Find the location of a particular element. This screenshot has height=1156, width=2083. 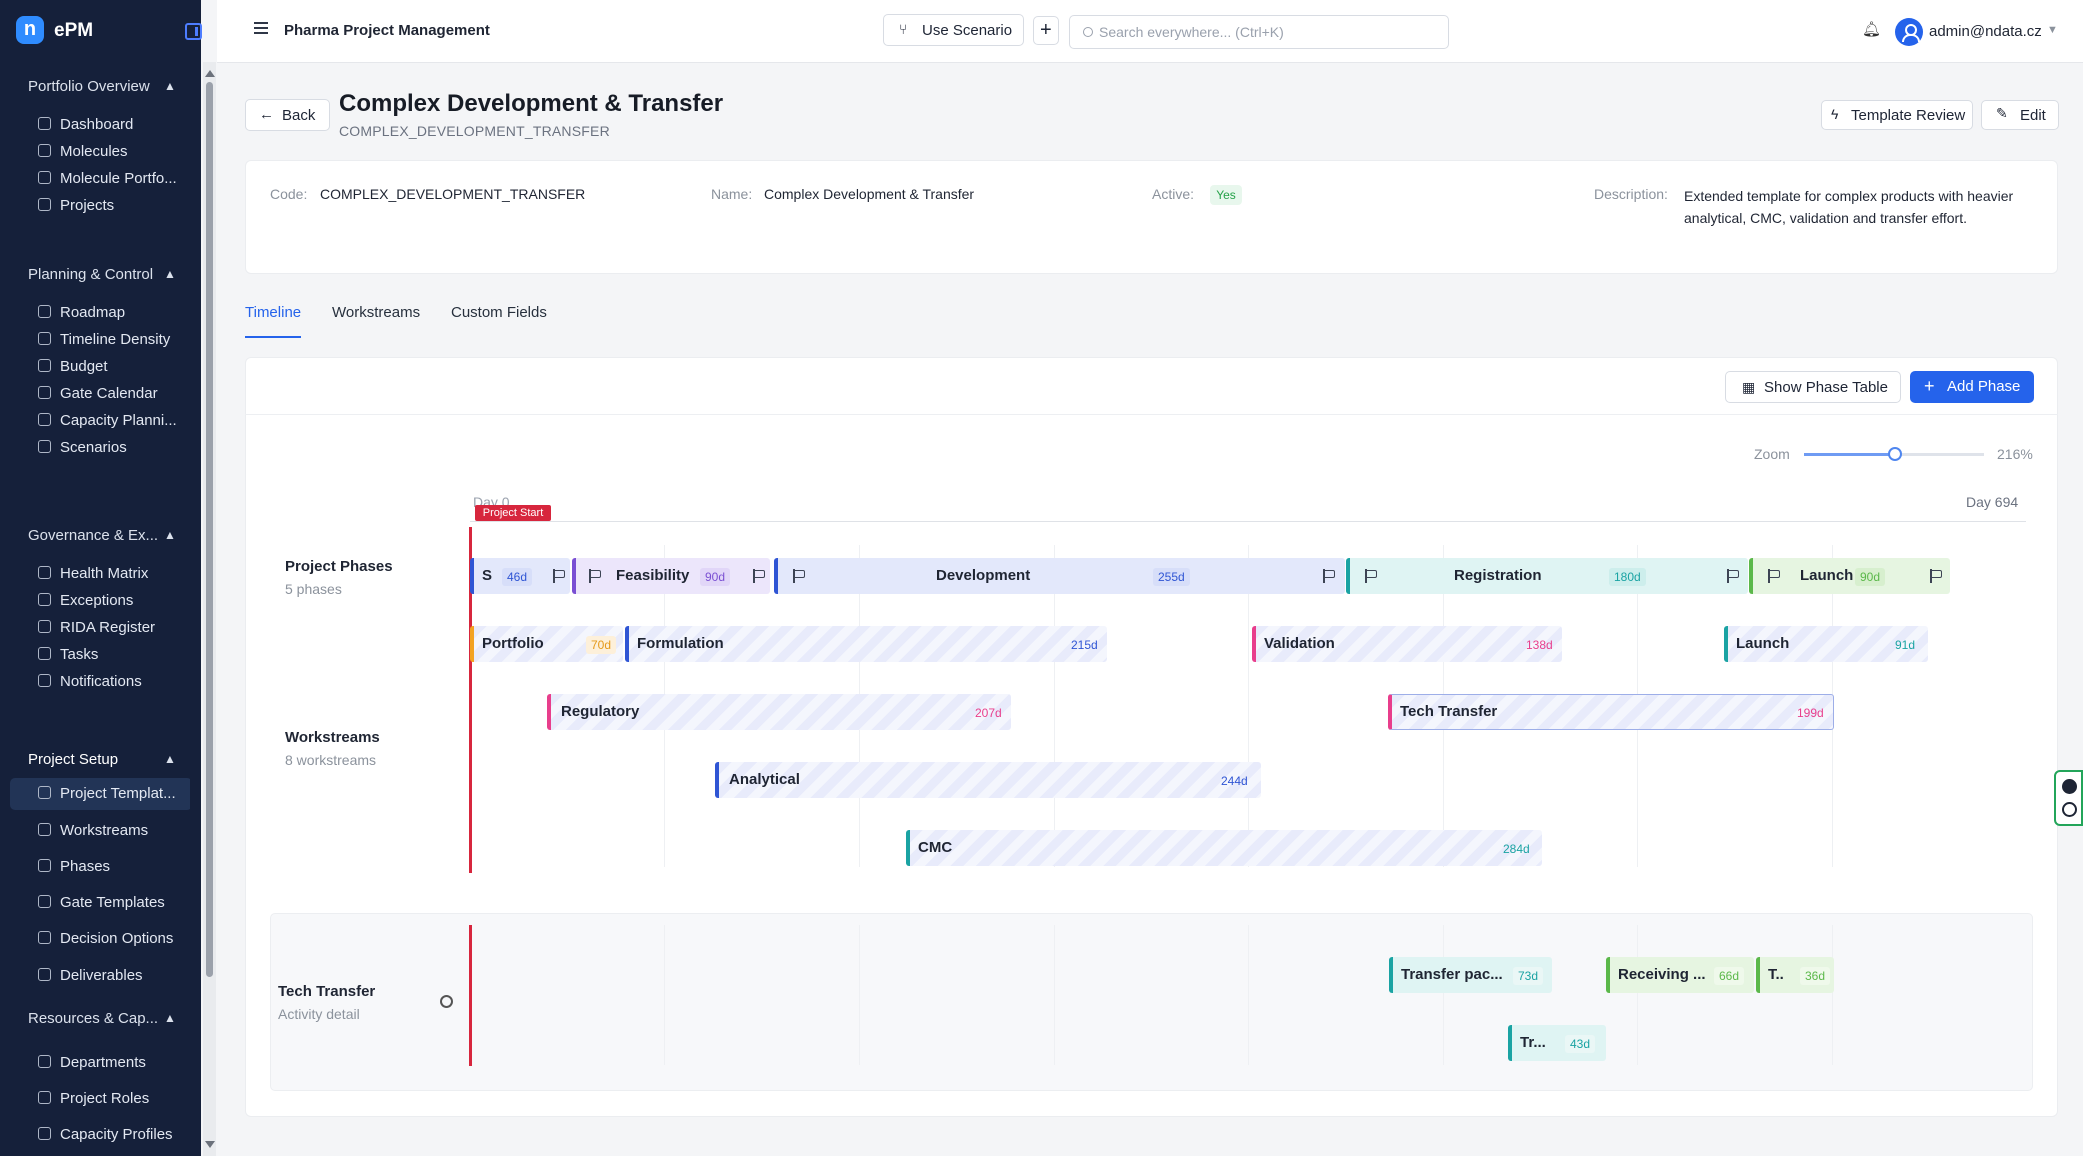

zoom-slider-handle is located at coordinates (1895, 454).